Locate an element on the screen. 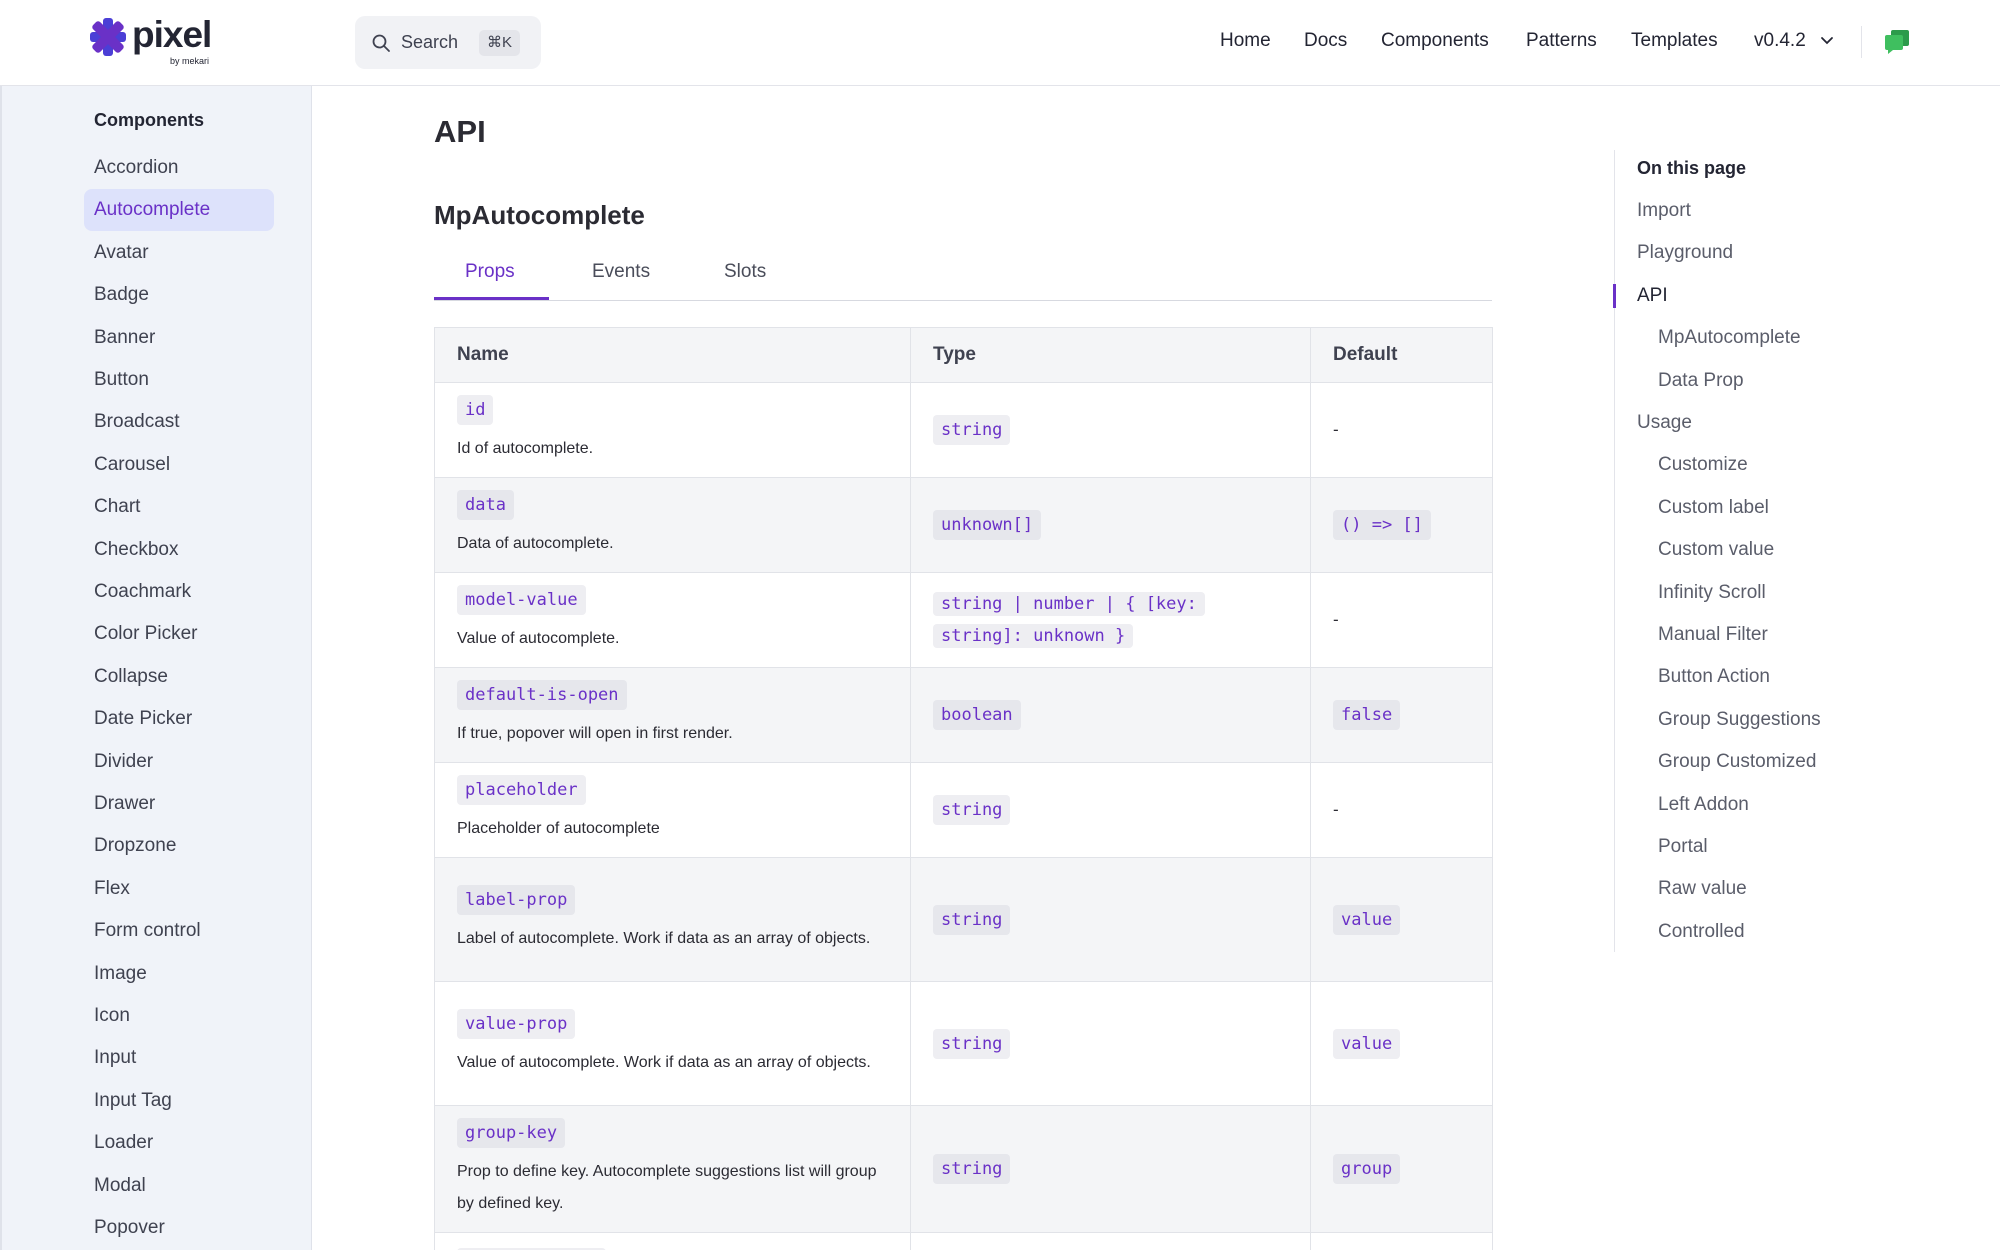 This screenshot has height=1250, width=2000. sidebar-item-image: Image is located at coordinates (179, 974).